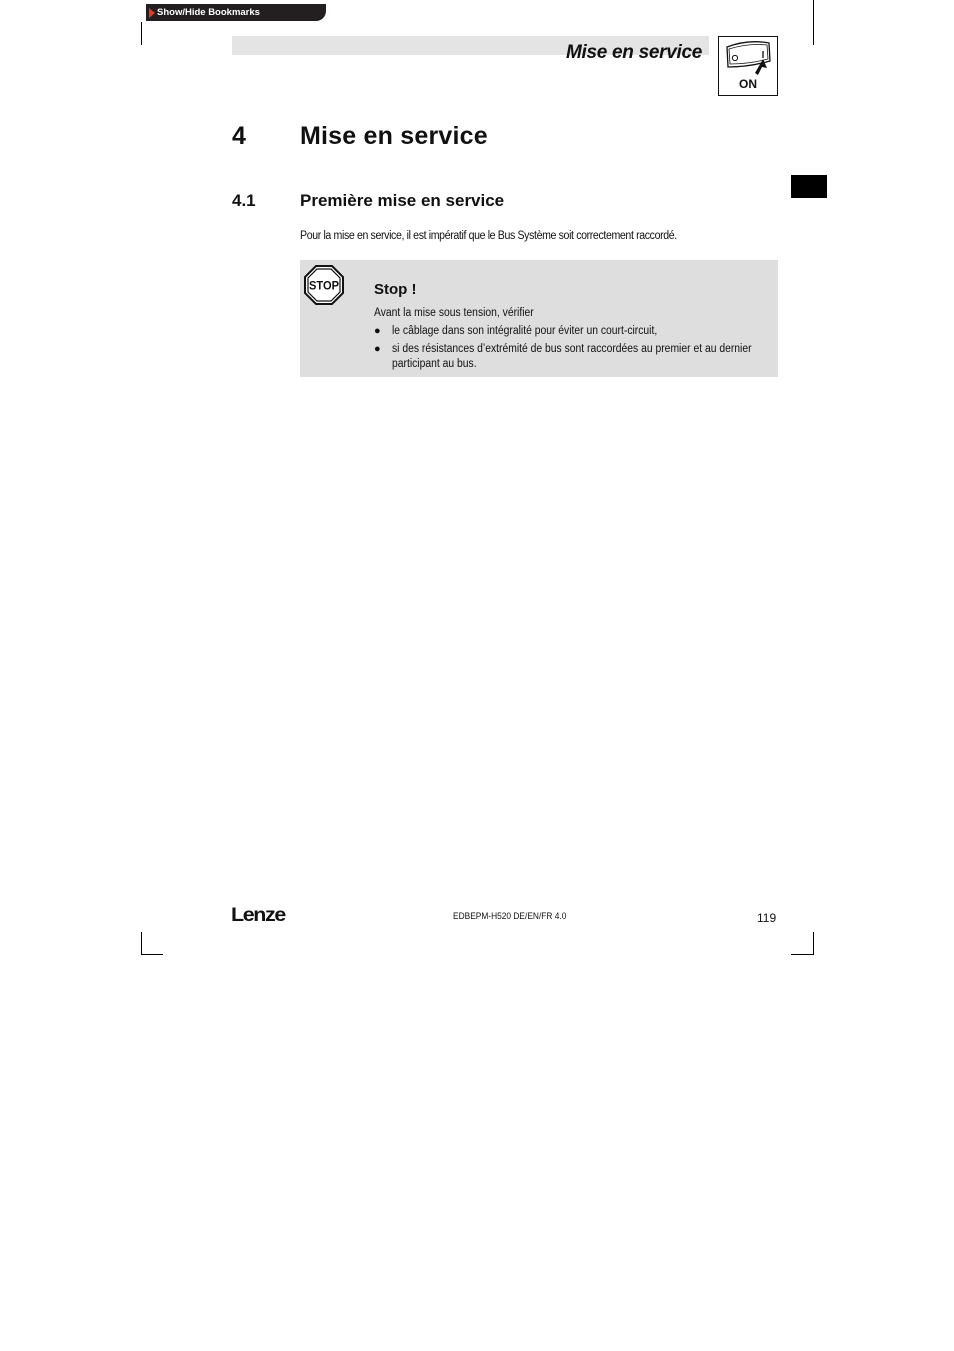  I want to click on document-reference: EDBEPM-H520 DE/EN/FR 4.0, so click(510, 916).